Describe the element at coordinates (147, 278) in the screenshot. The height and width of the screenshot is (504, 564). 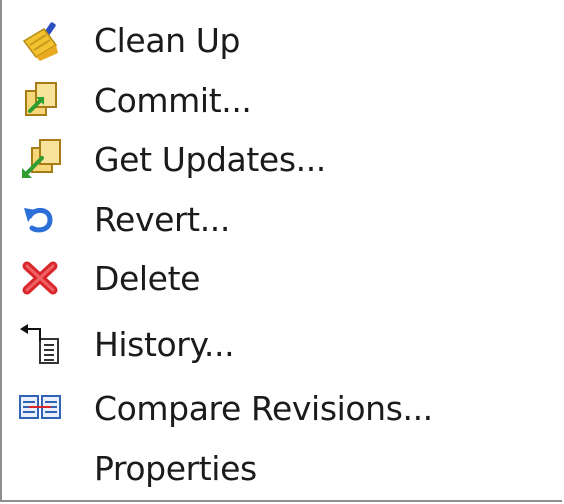
I see `menu-item-label: Delete` at that location.